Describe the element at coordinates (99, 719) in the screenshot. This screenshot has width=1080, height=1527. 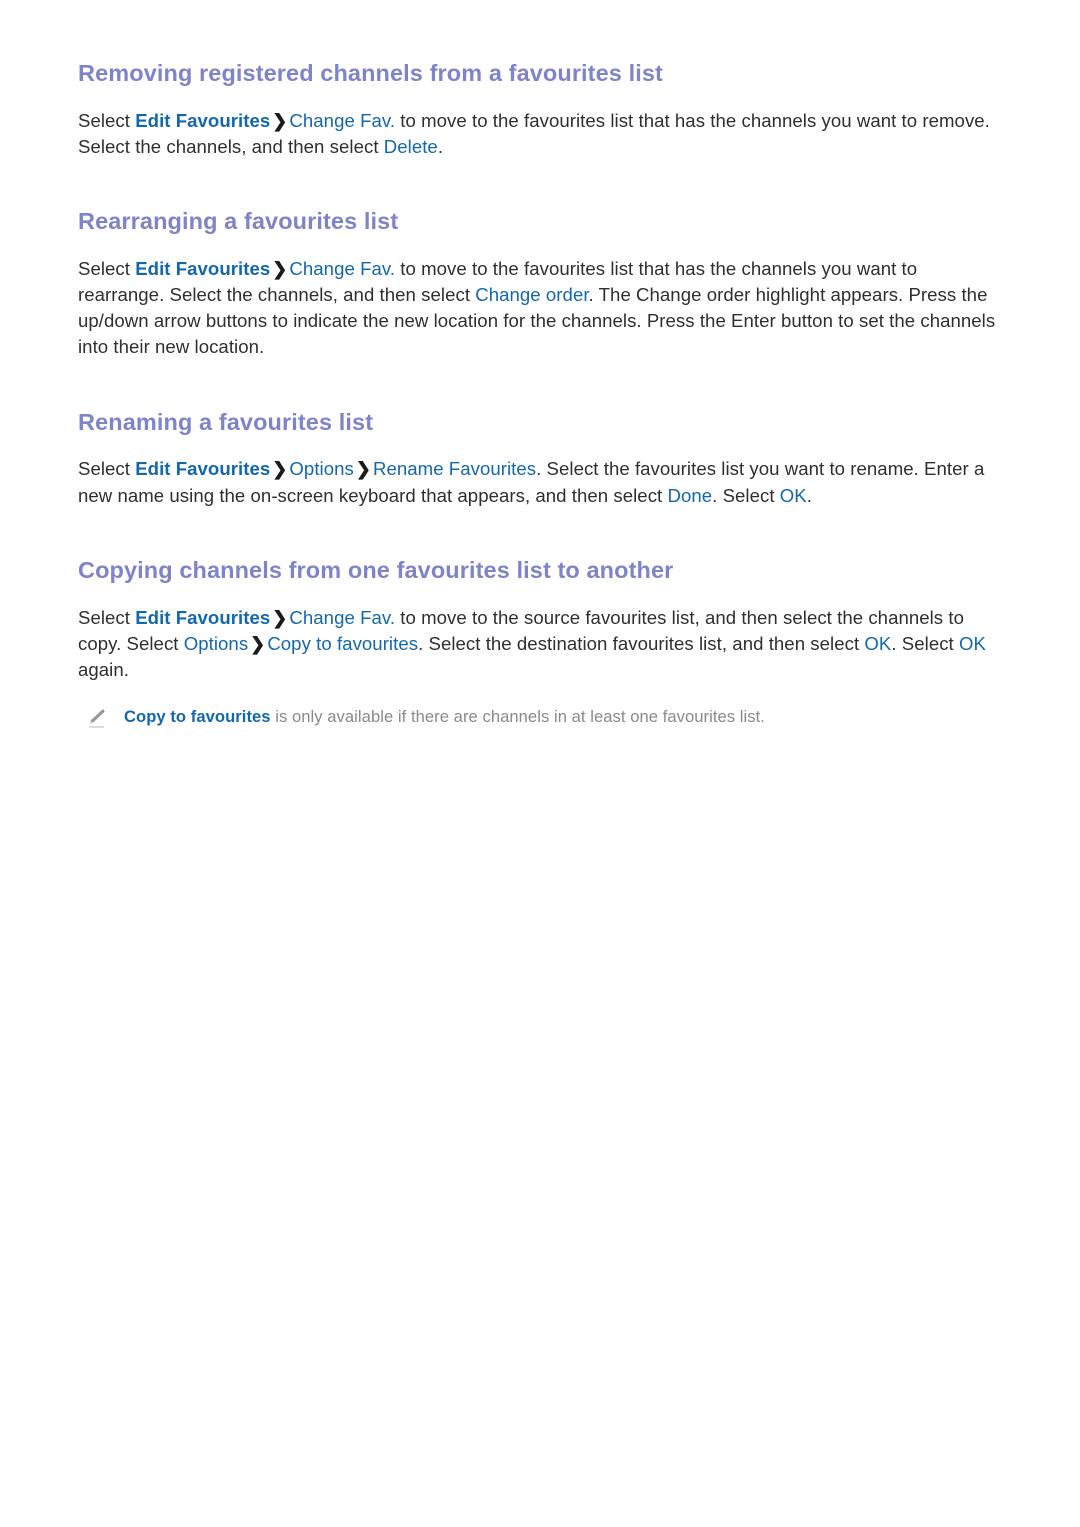
I see `pencil-icon` at that location.